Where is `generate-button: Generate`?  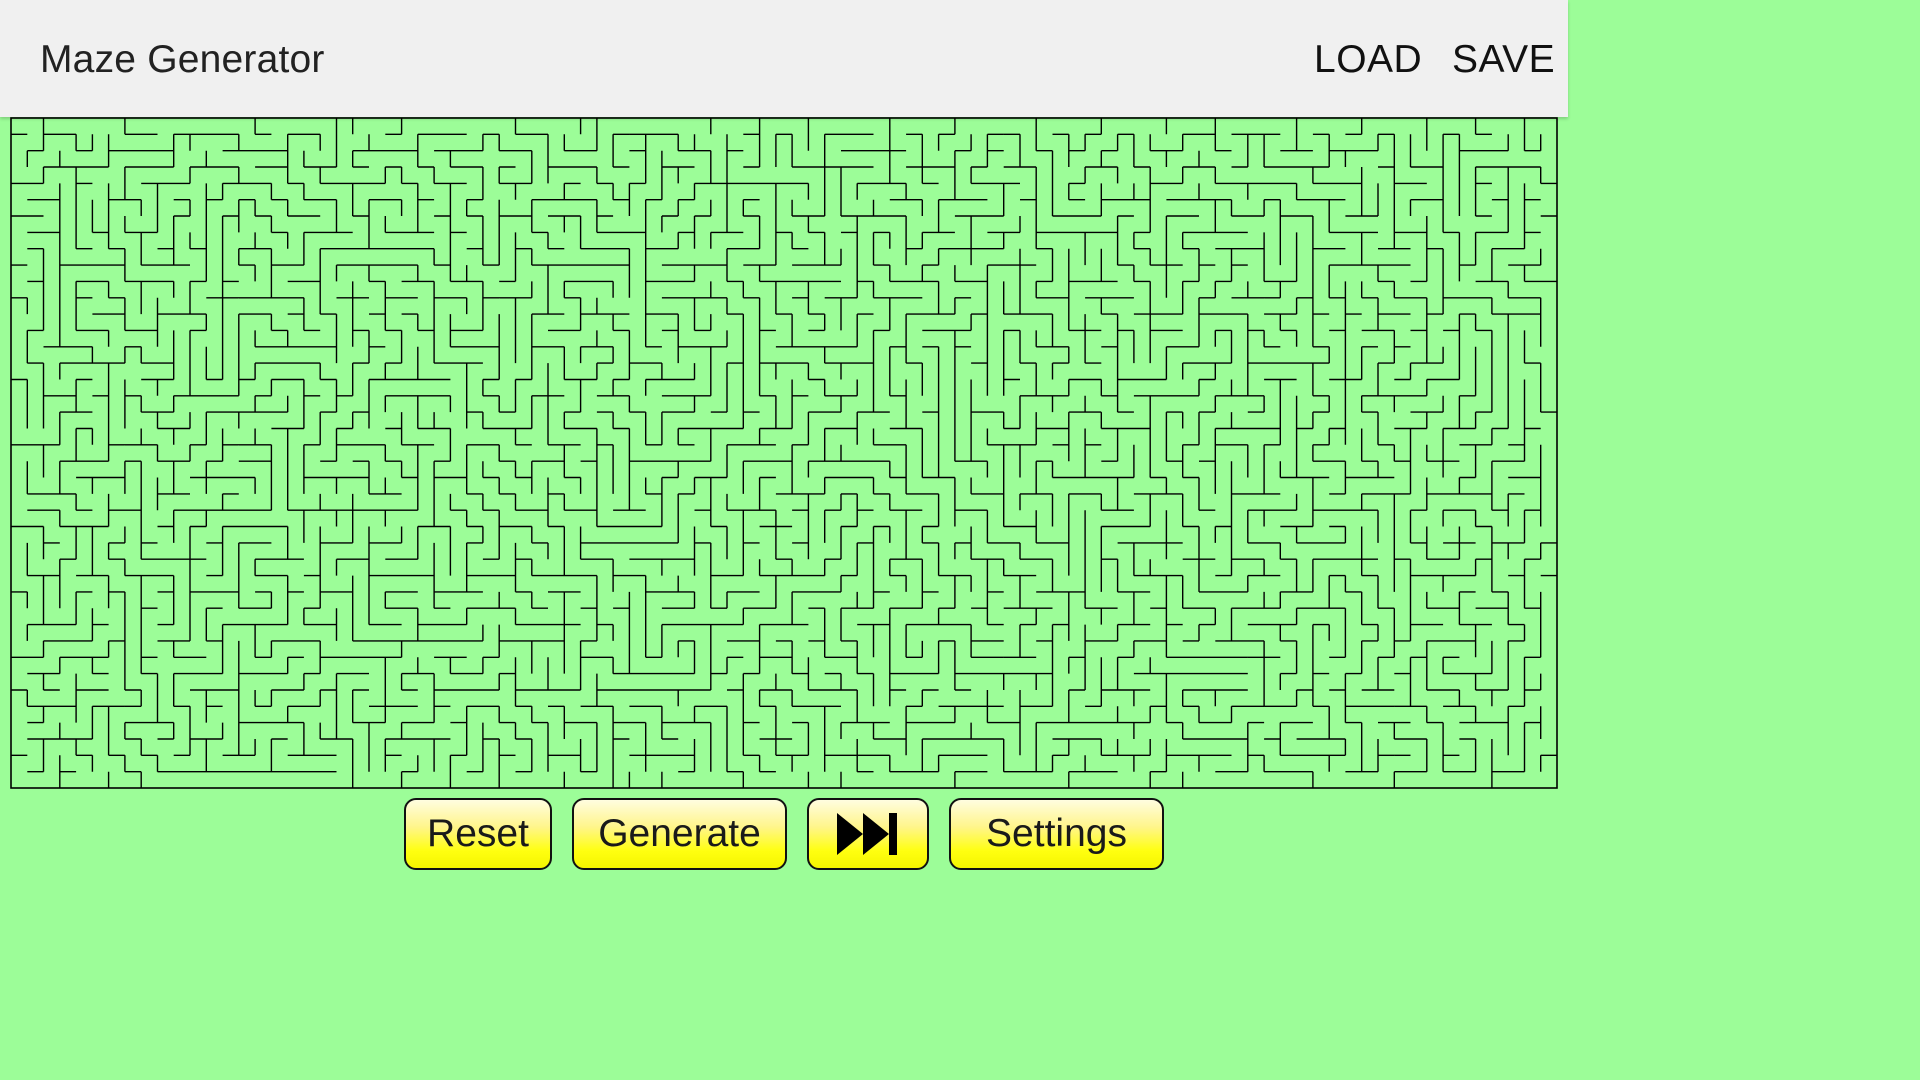 generate-button: Generate is located at coordinates (679, 834).